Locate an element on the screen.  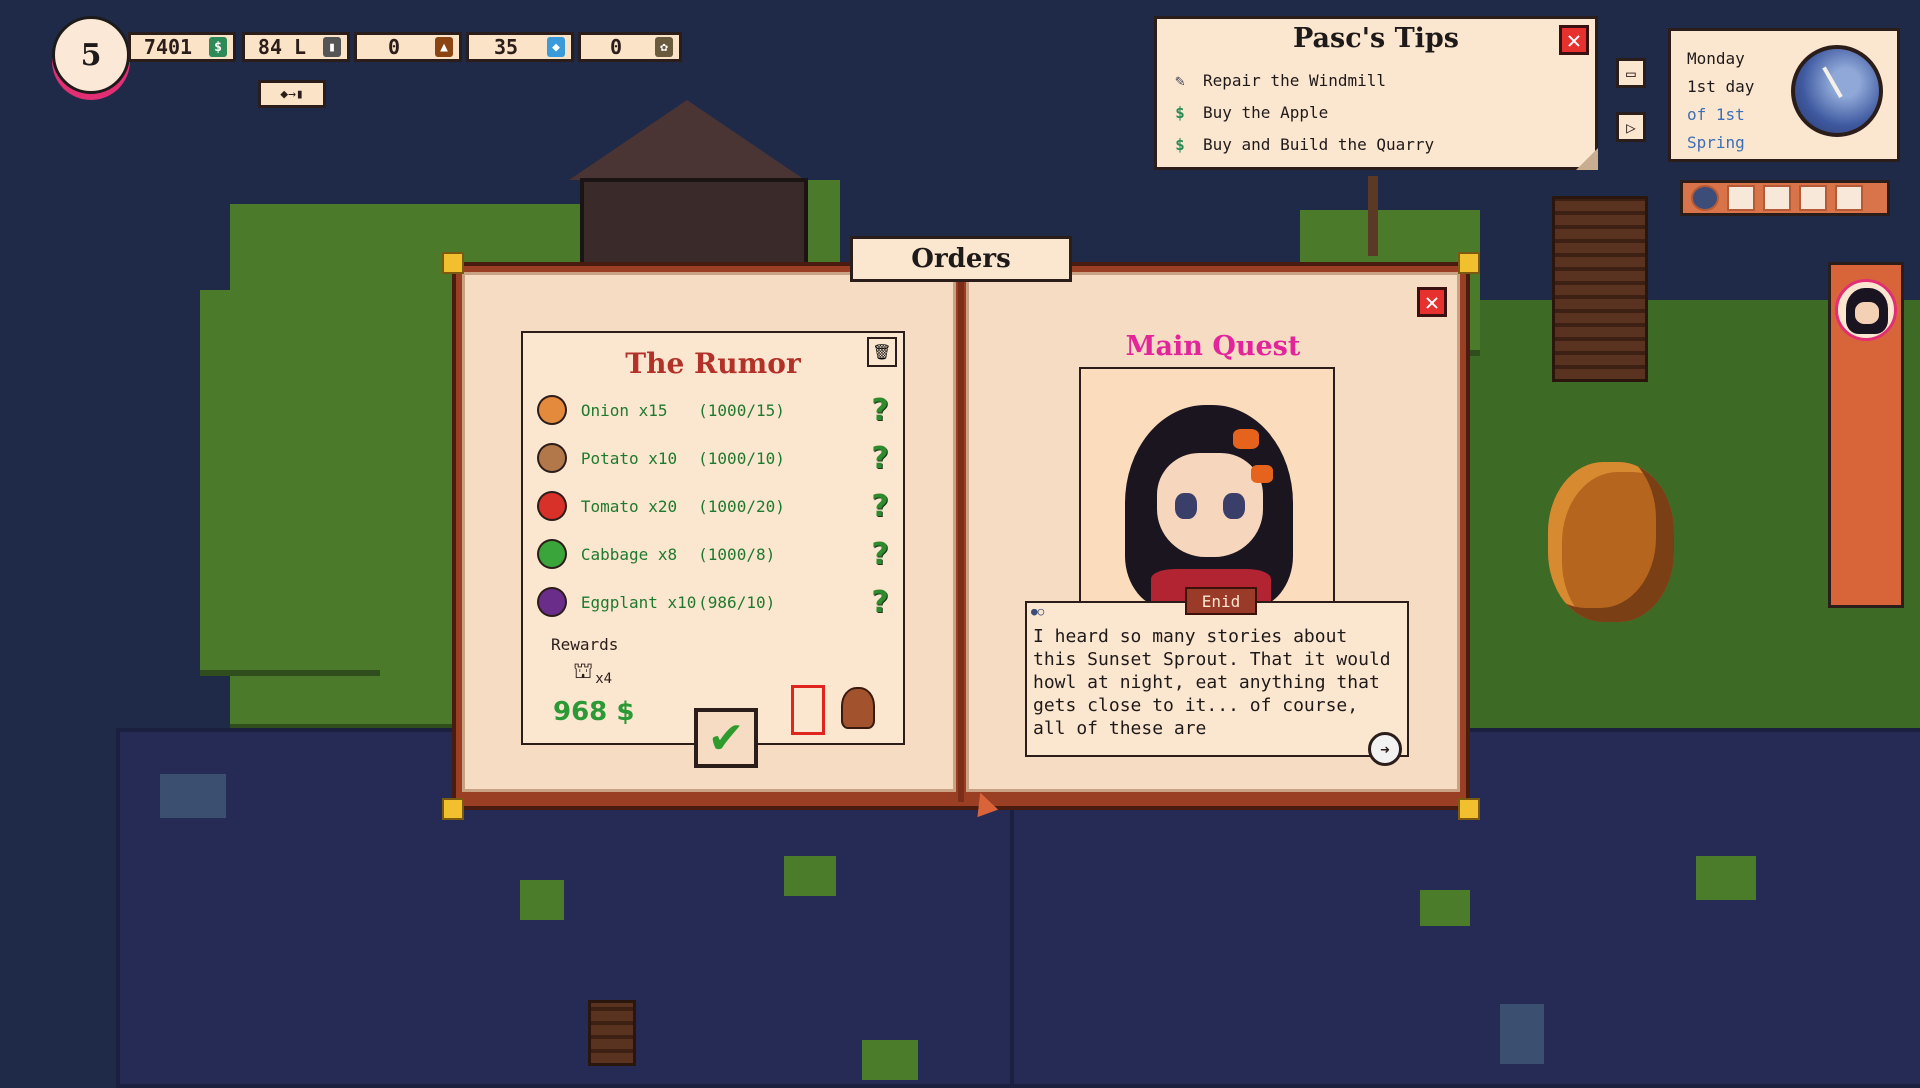
order-title: The Rumor is located at coordinates (713, 363).